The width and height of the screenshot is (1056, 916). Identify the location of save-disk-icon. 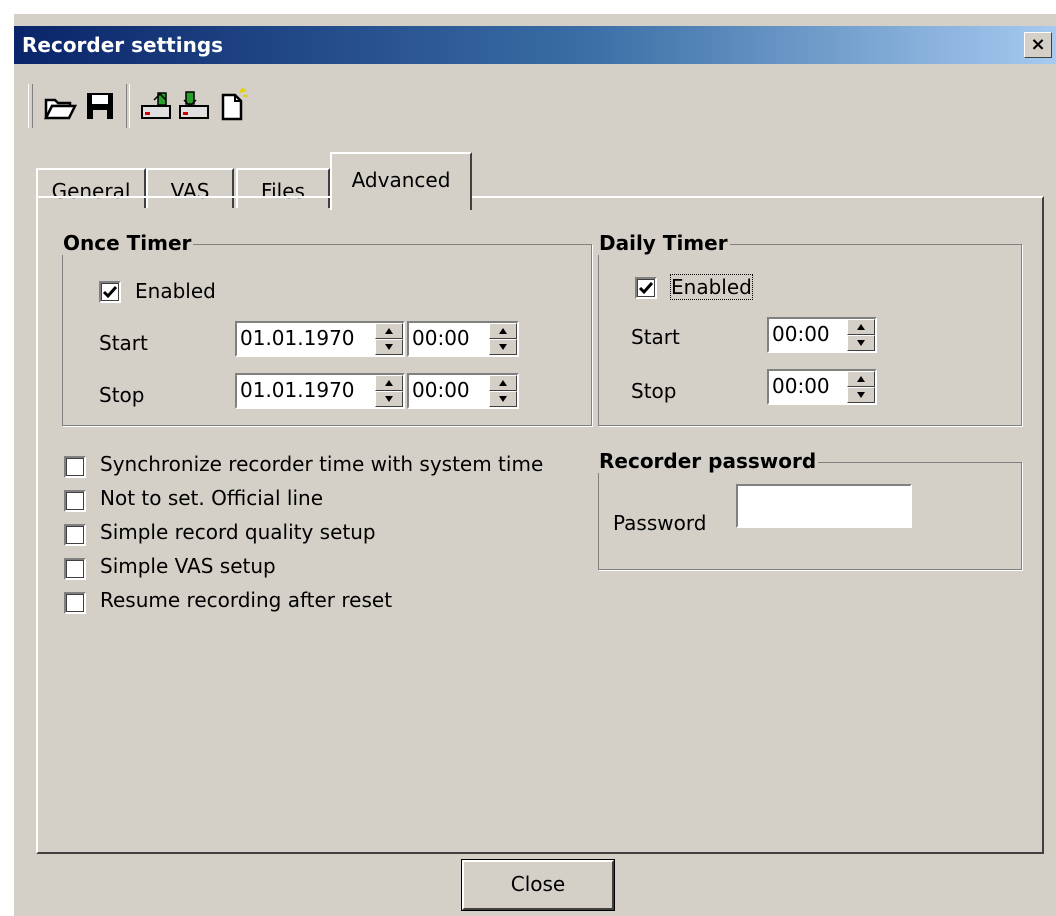
(100, 106).